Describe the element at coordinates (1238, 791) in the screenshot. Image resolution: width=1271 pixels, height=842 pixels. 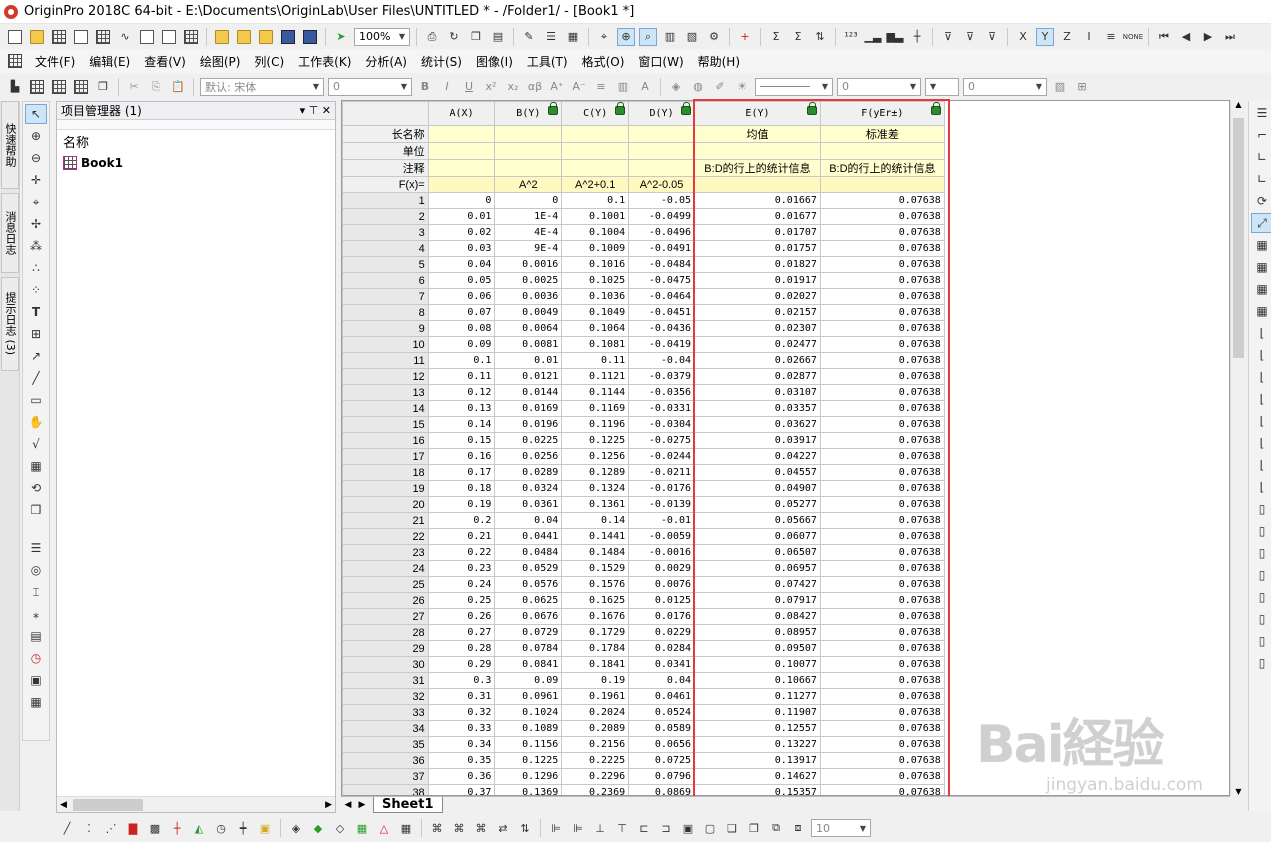
I see `scroll-down-icon: ▼` at that location.